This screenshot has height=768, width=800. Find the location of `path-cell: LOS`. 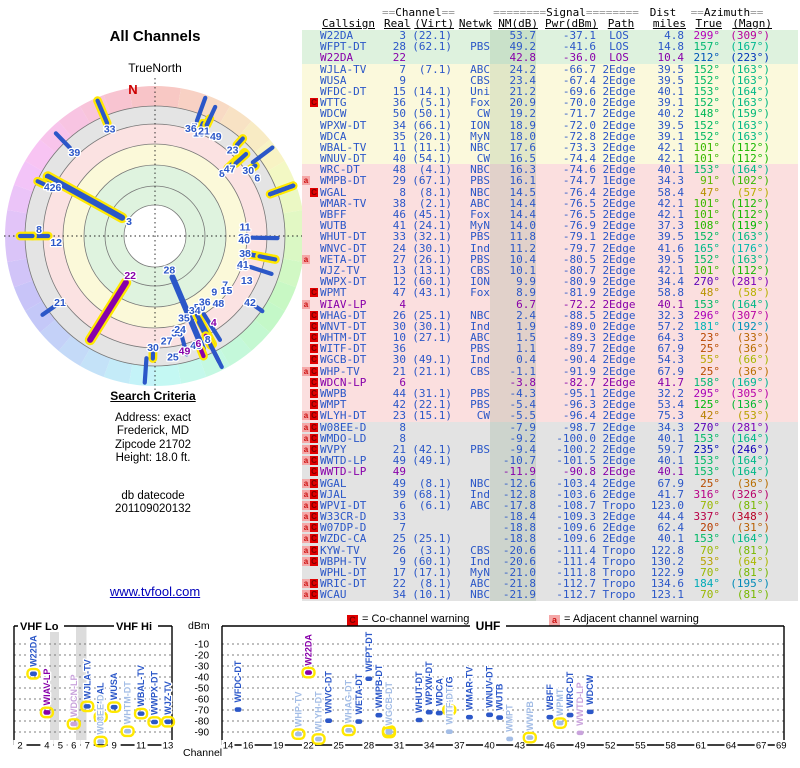

path-cell: LOS is located at coordinates (619, 58).